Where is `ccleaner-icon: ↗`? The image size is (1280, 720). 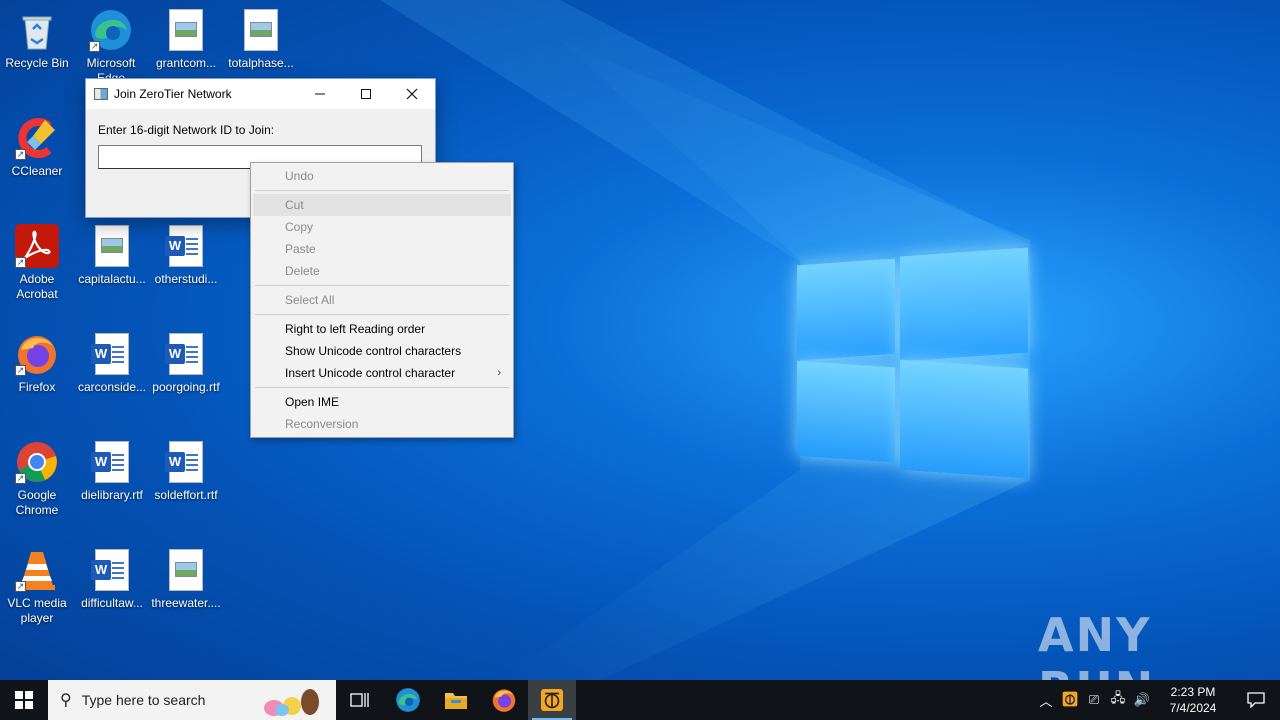 ccleaner-icon: ↗ is located at coordinates (37, 138).